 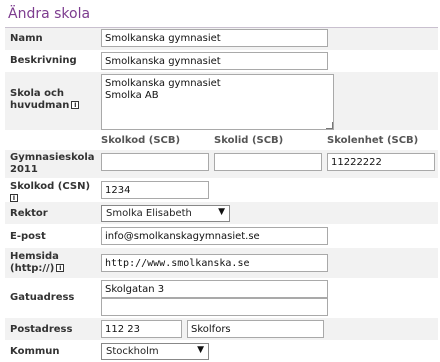 What do you see at coordinates (40, 105) in the screenshot?
I see `skola-huvudman-label-line2: huvudman` at bounding box center [40, 105].